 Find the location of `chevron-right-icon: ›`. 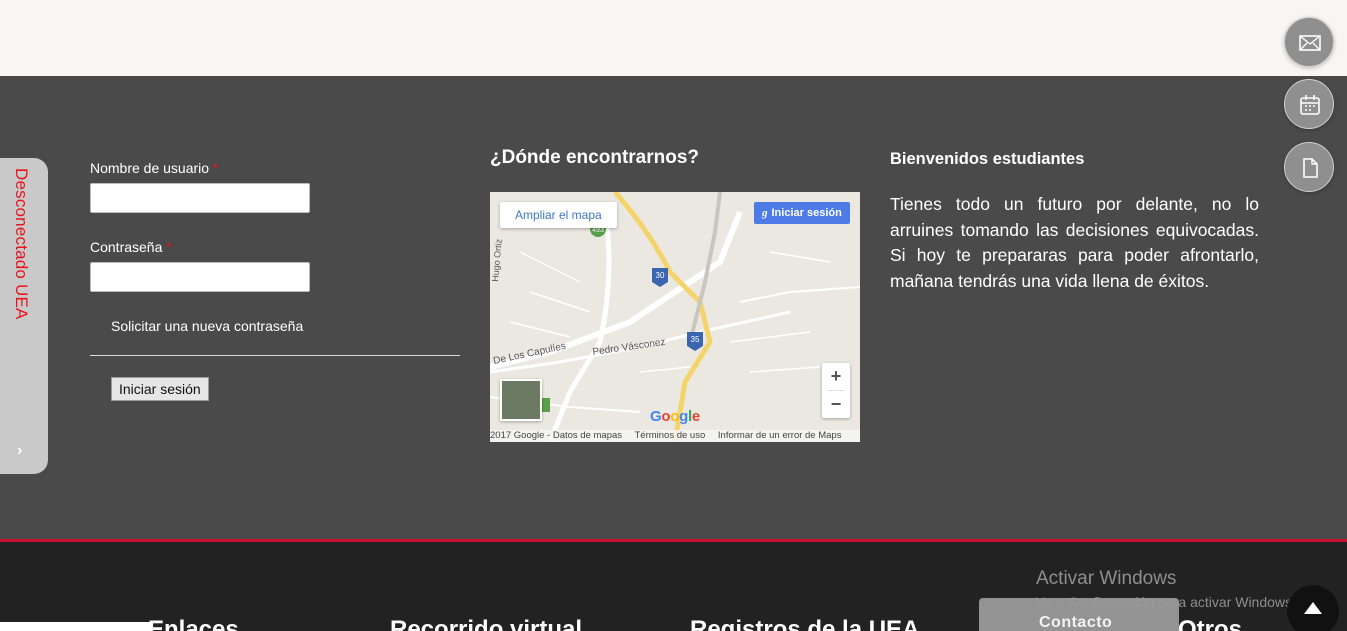

chevron-right-icon: › is located at coordinates (19, 451).